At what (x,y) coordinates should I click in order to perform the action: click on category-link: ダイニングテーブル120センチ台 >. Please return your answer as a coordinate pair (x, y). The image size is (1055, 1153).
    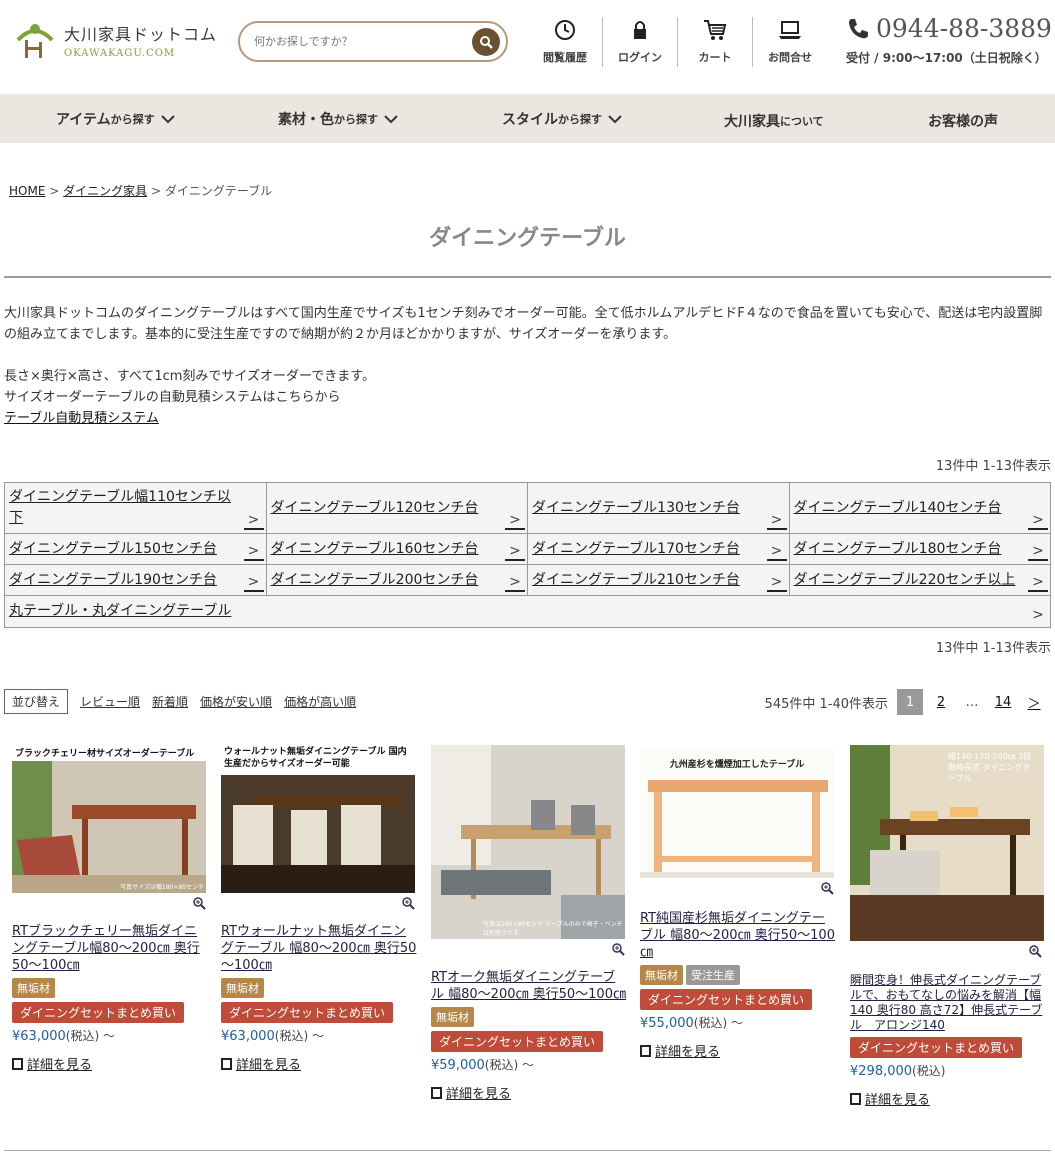
    Looking at the image, I should click on (397, 508).